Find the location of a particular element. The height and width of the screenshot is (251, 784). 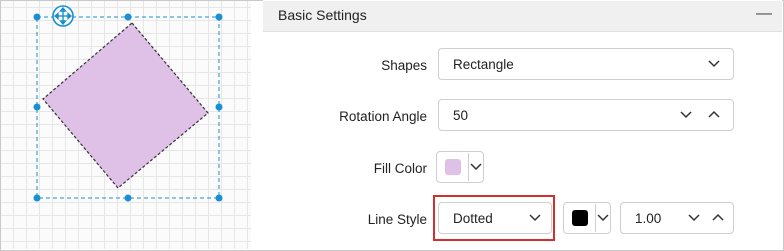

handle-top-center is located at coordinates (128, 17).